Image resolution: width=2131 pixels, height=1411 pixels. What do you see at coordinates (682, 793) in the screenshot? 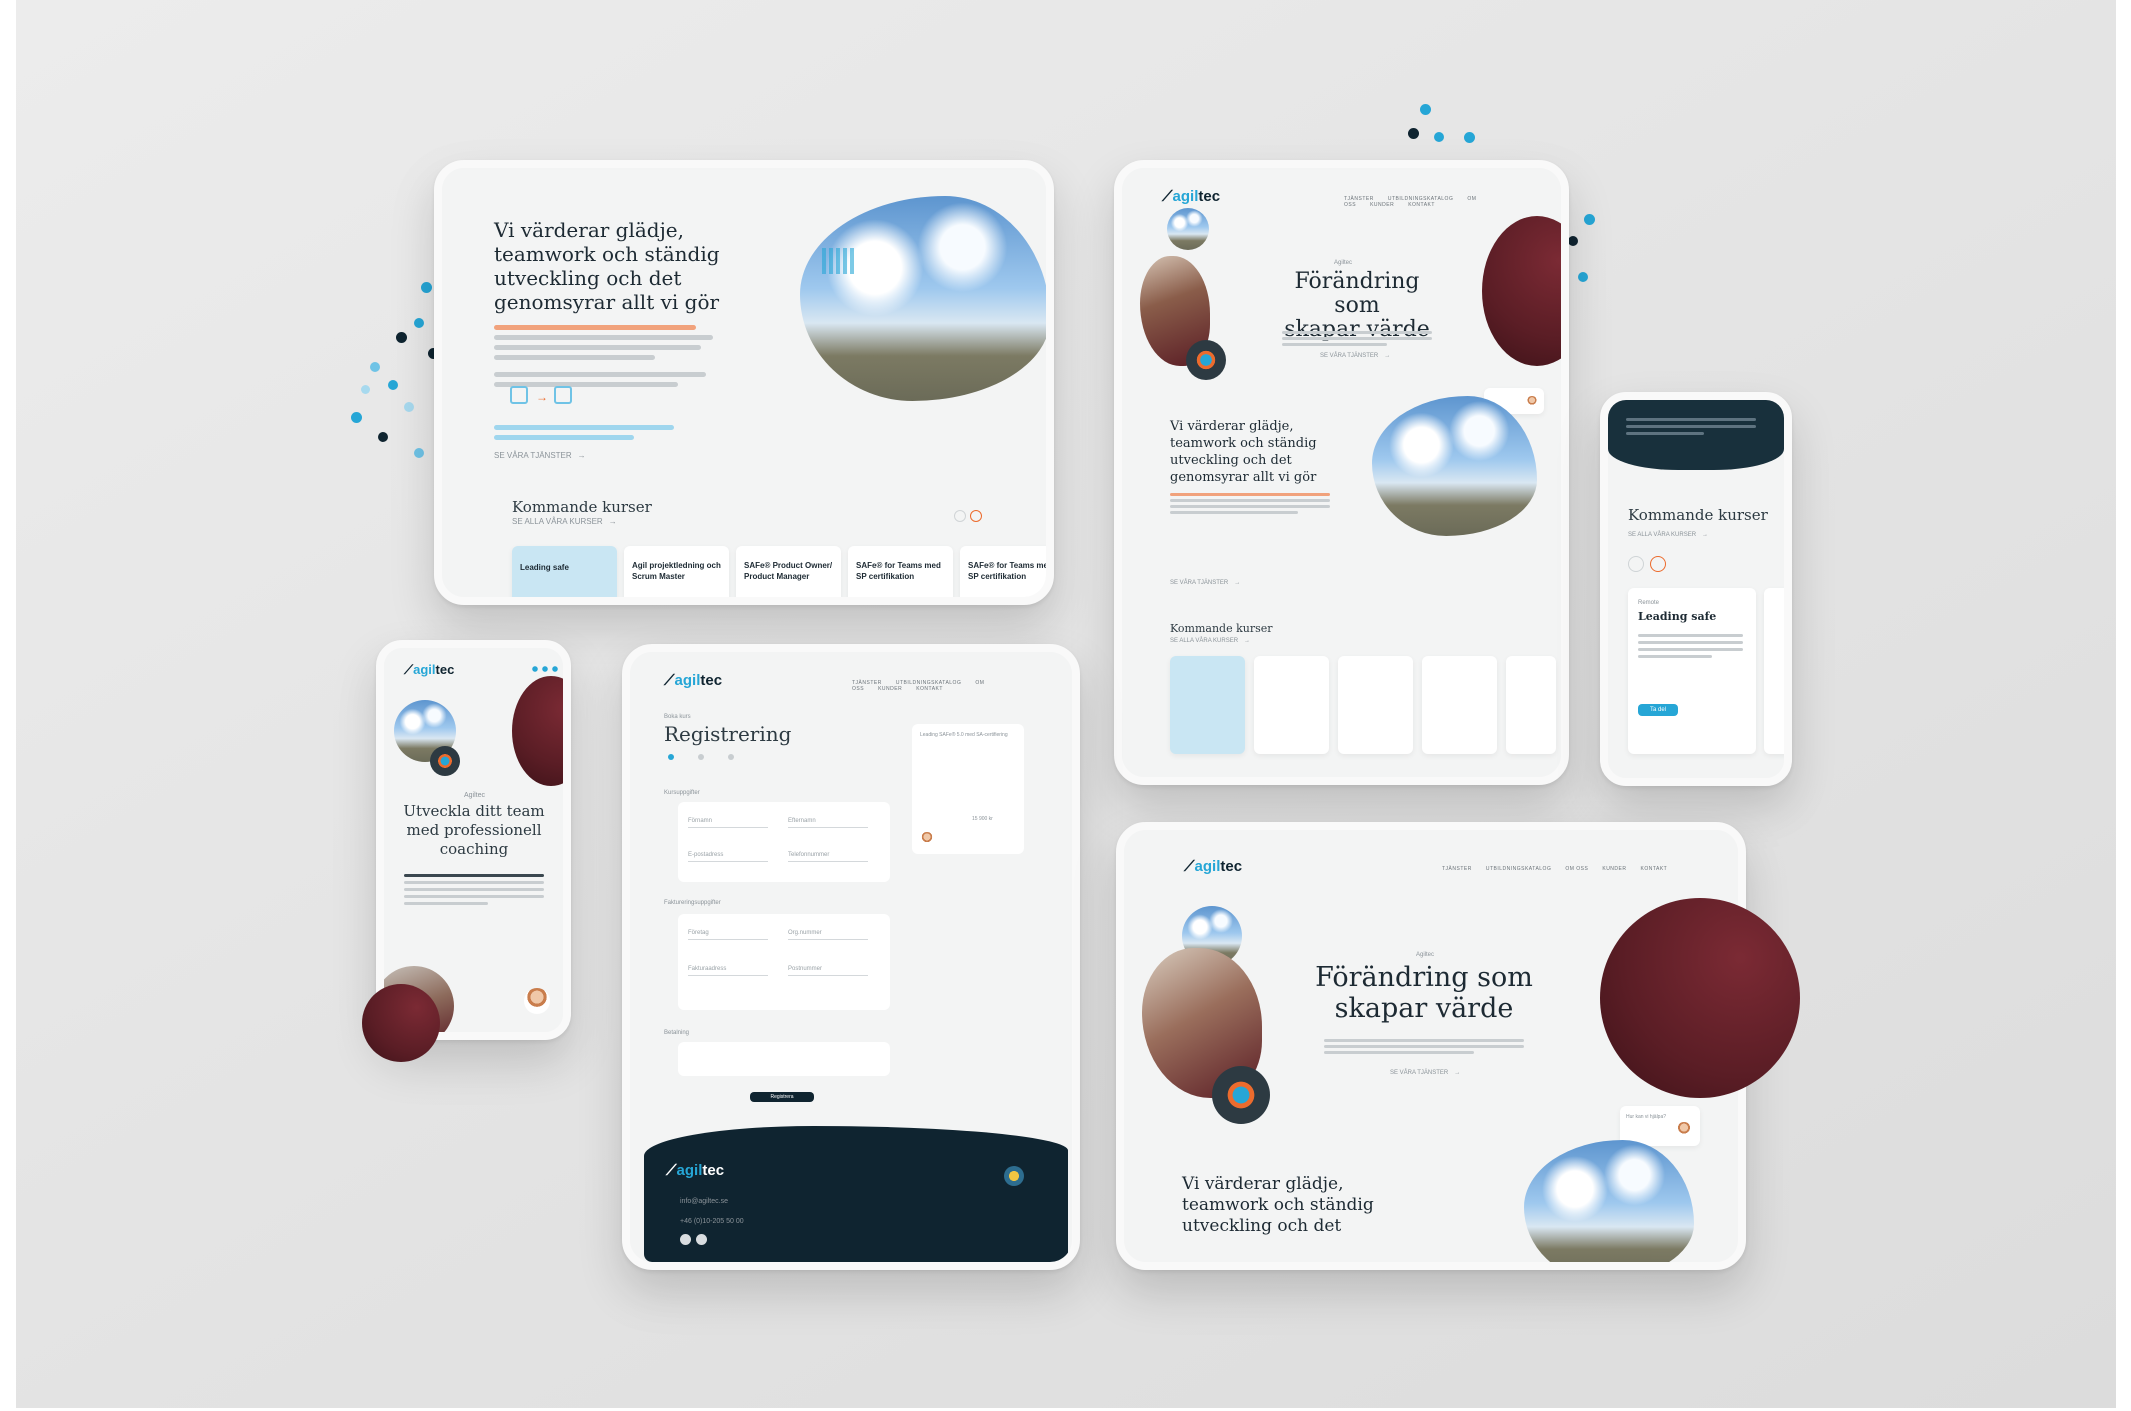
I see `section-kurs: Kursuppgifter` at bounding box center [682, 793].